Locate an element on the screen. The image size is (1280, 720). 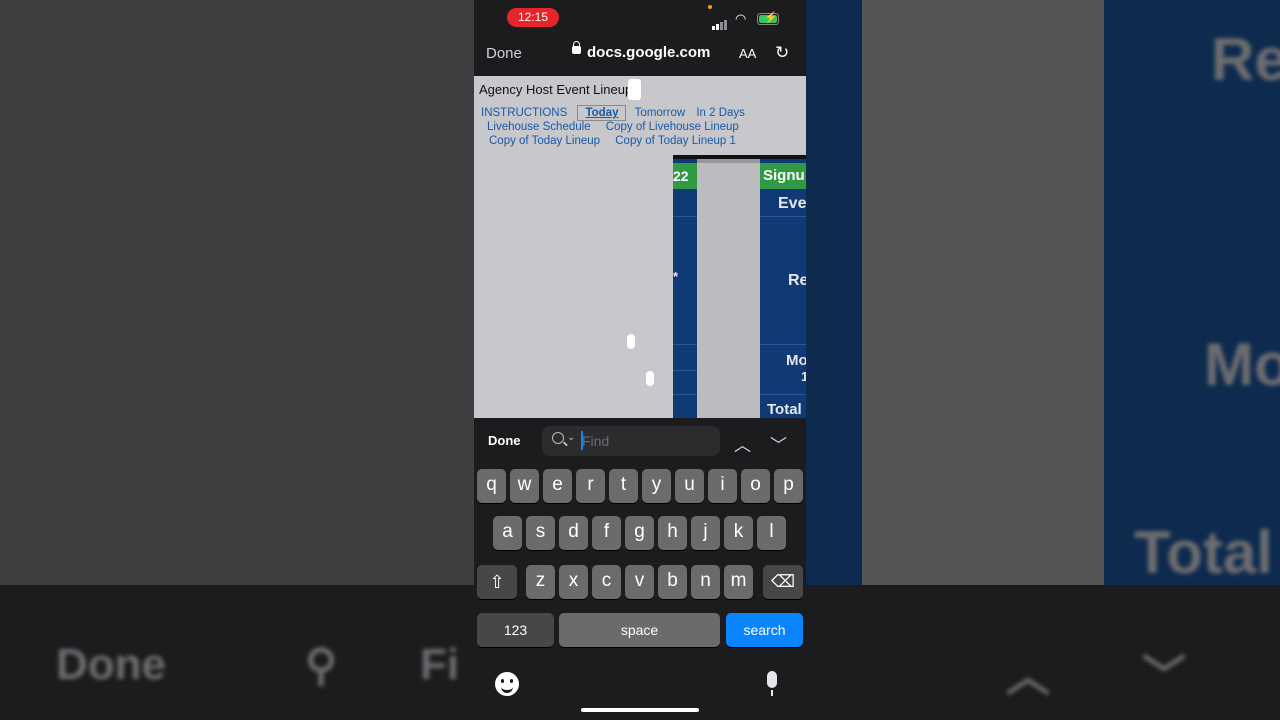
emoji-icon is located at coordinates (507, 684).